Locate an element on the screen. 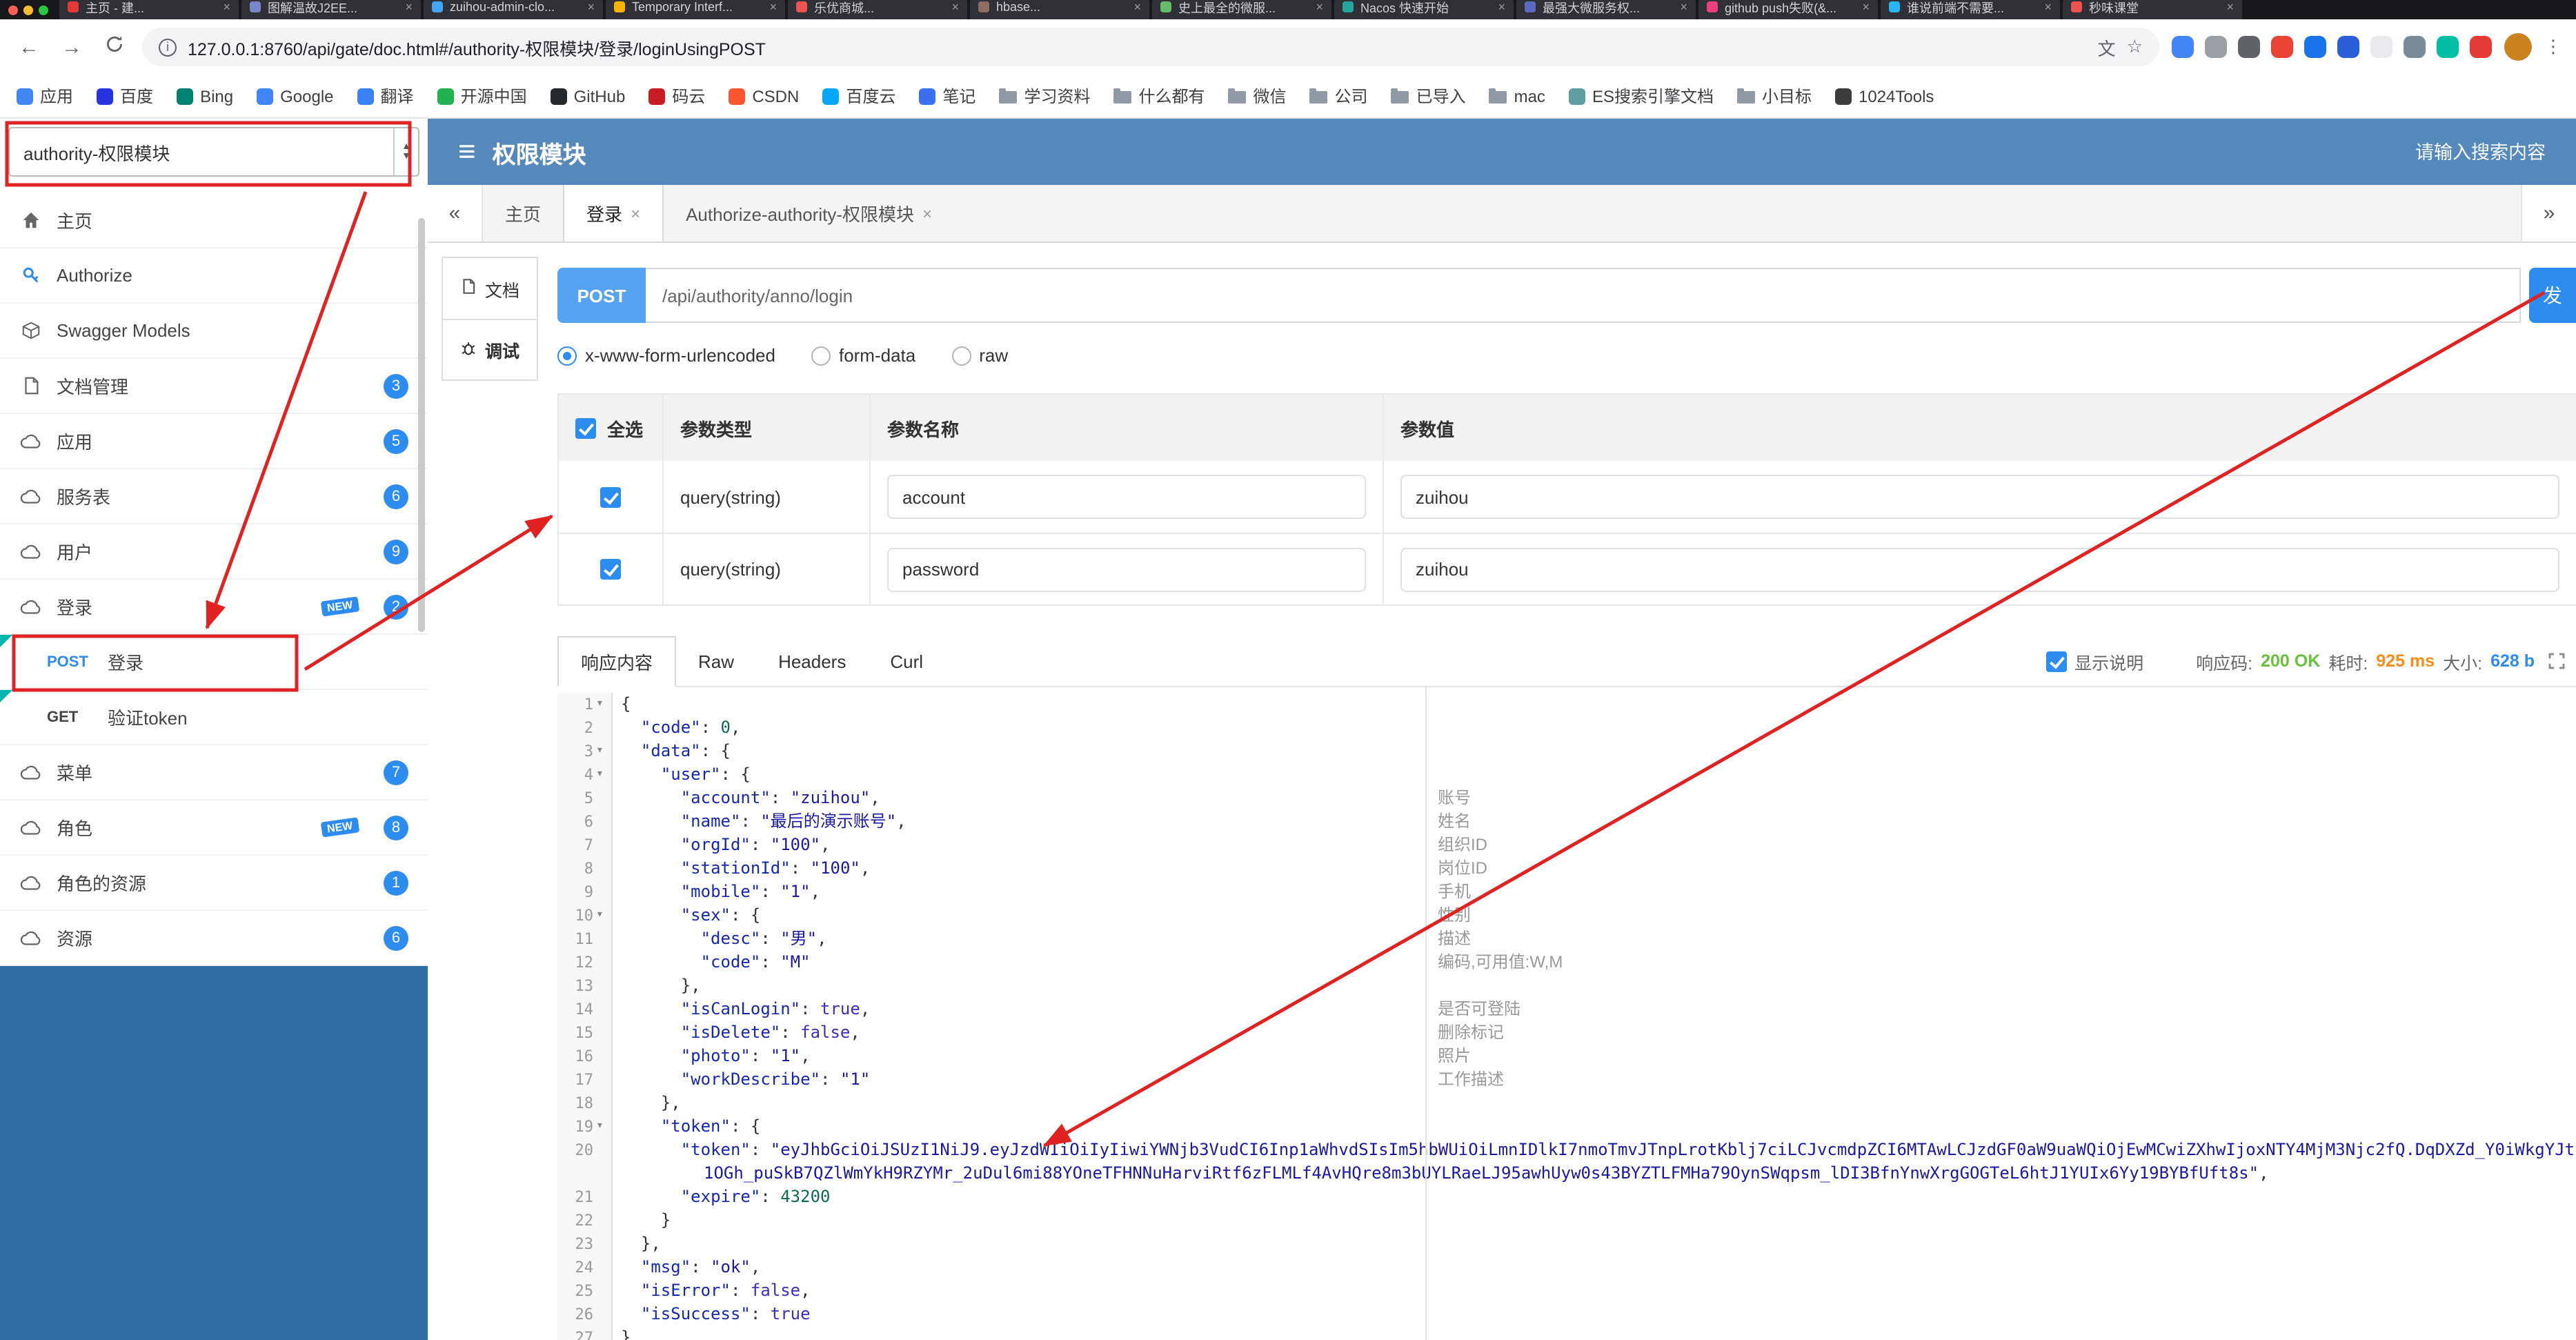  sidebar-item: POST 登录 is located at coordinates (214, 662).